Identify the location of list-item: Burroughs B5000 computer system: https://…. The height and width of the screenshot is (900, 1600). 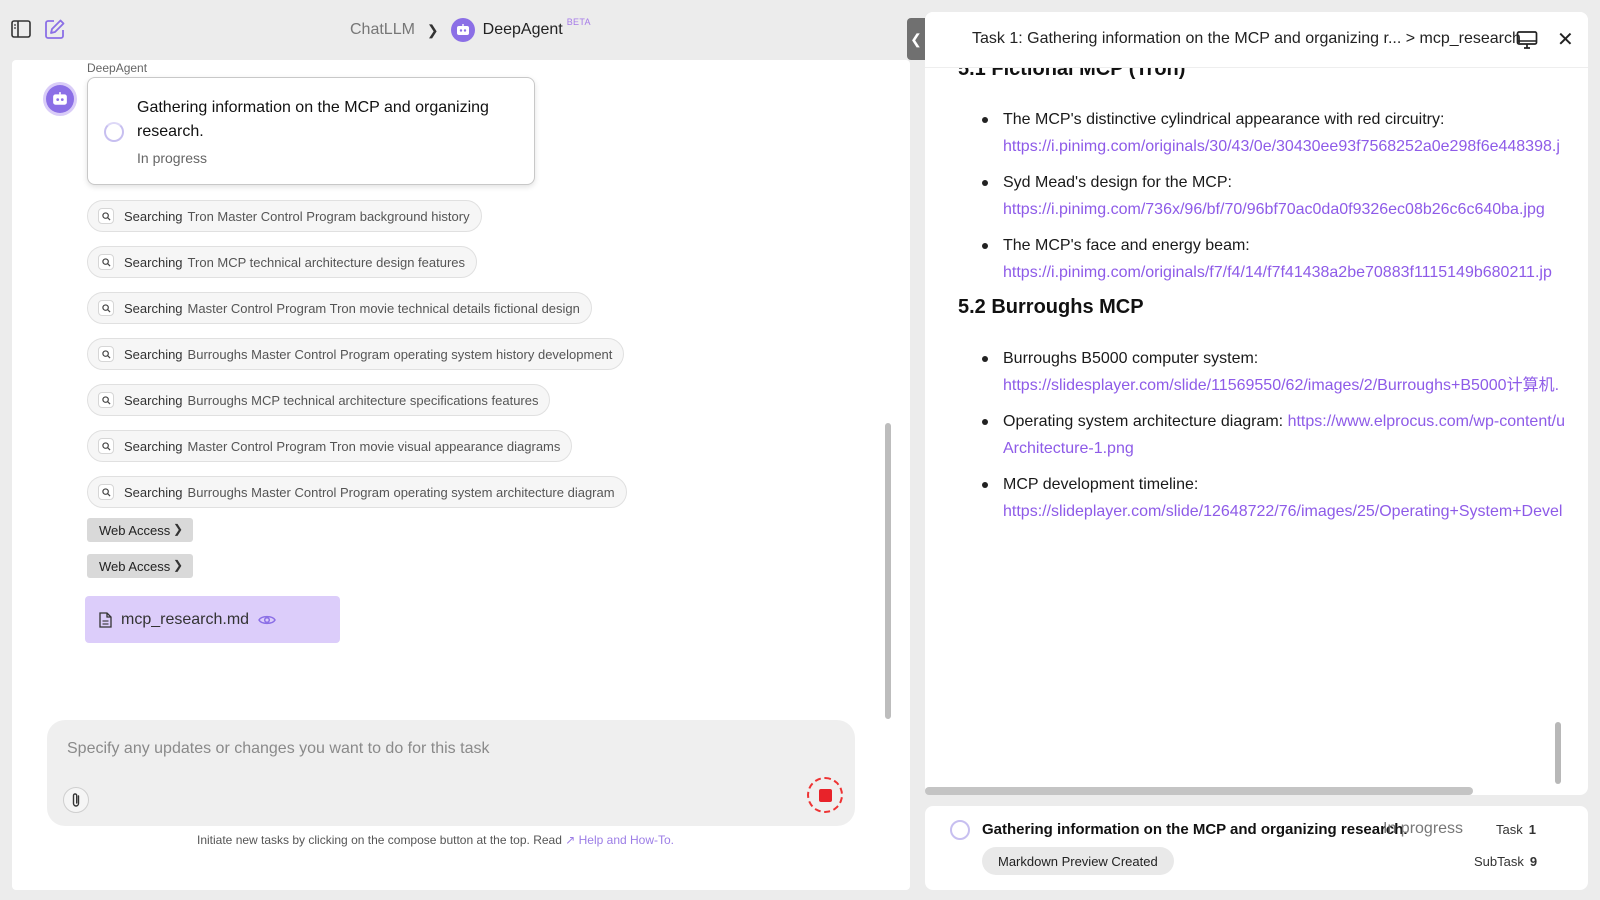
(1261, 372).